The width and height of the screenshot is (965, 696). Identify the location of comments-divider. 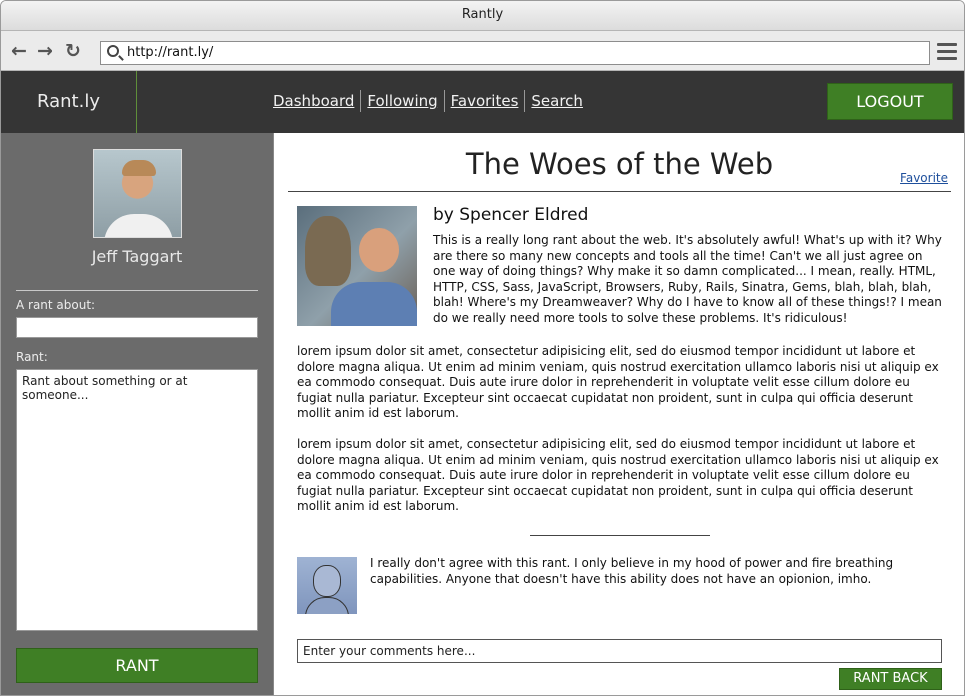
(620, 535).